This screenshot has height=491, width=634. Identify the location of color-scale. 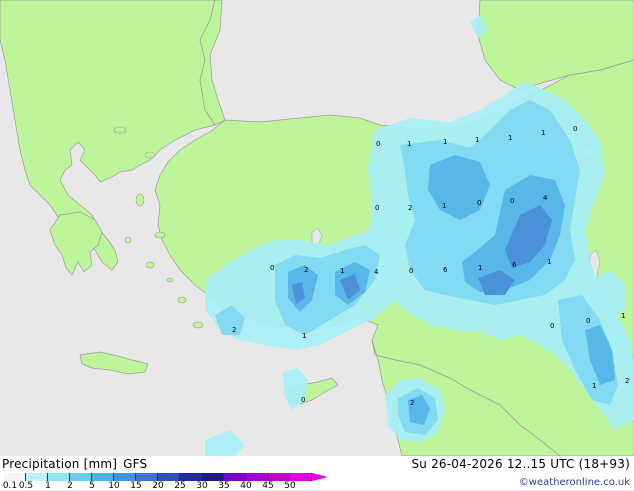
(166, 477).